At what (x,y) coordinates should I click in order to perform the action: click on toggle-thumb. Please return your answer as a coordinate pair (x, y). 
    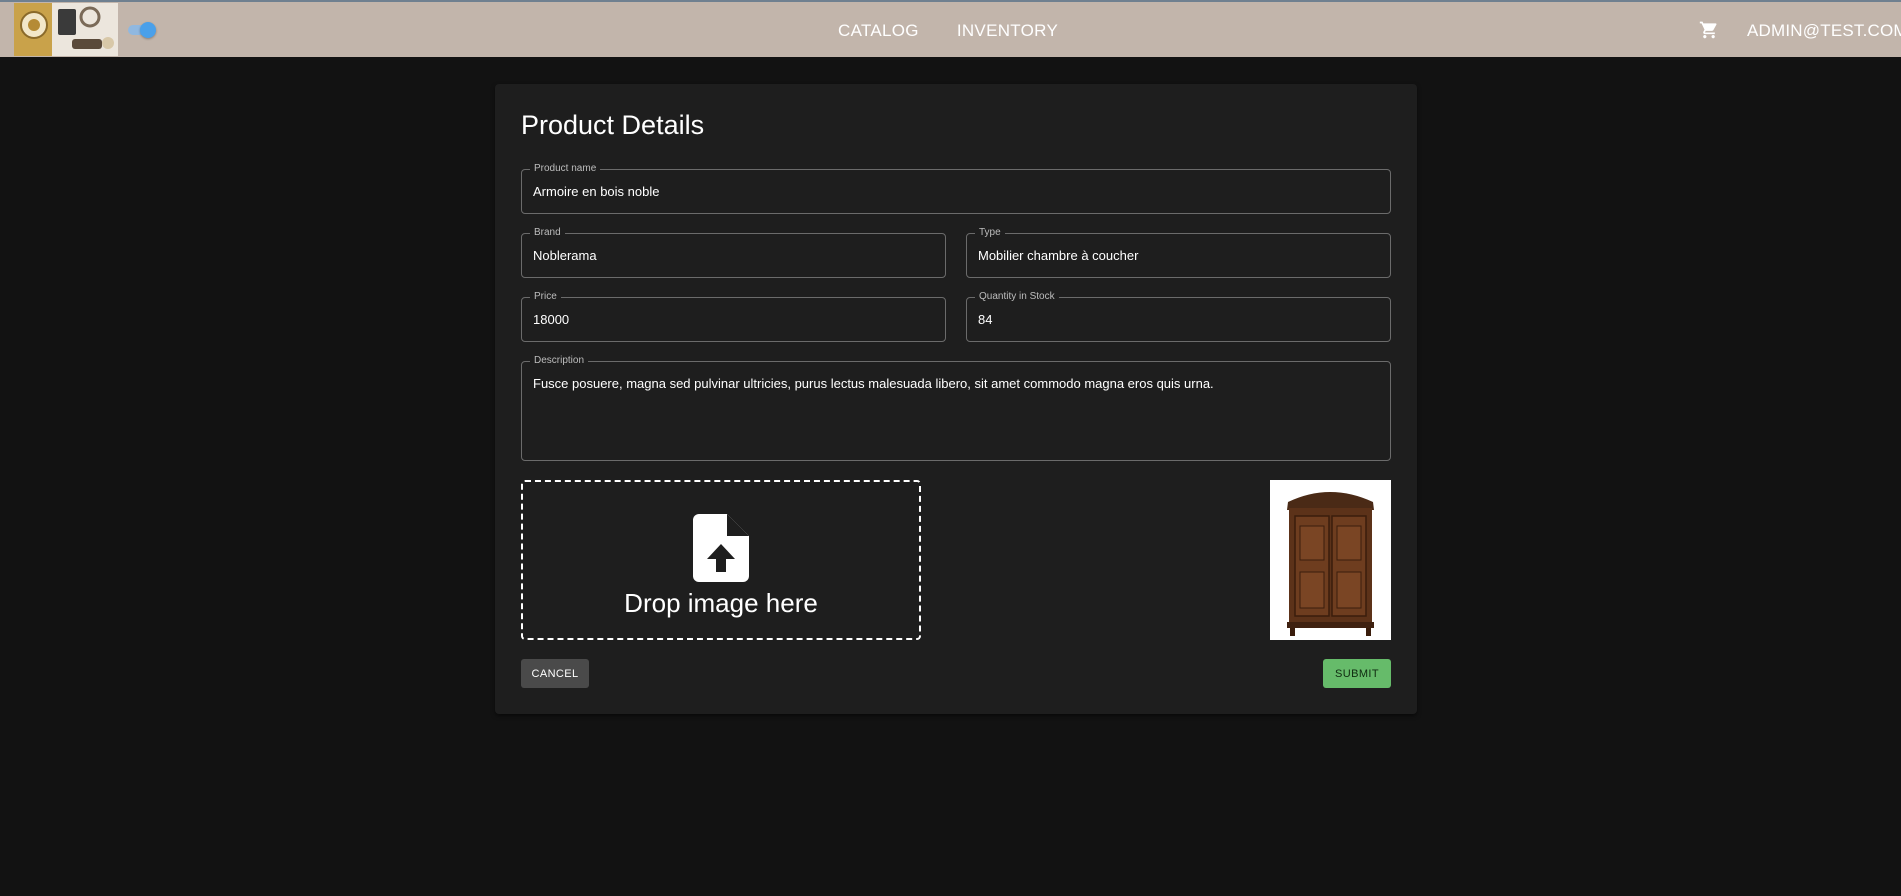
    Looking at the image, I should click on (148, 30).